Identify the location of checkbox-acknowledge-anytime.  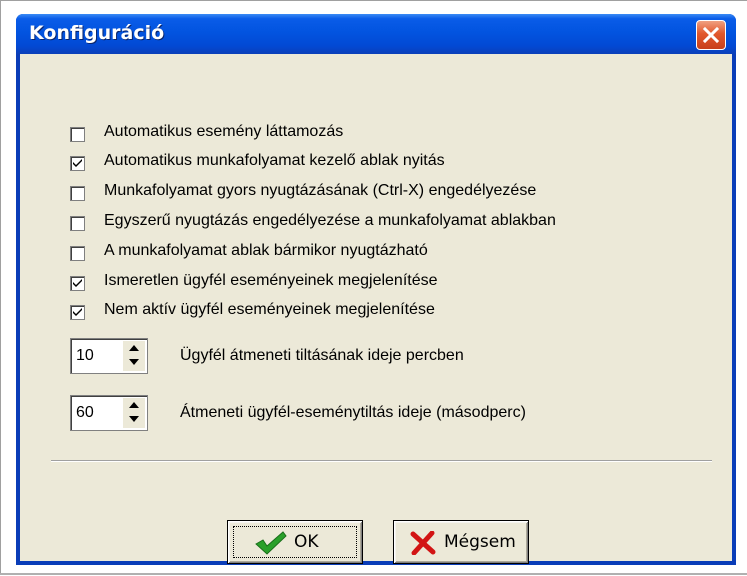
(77, 253).